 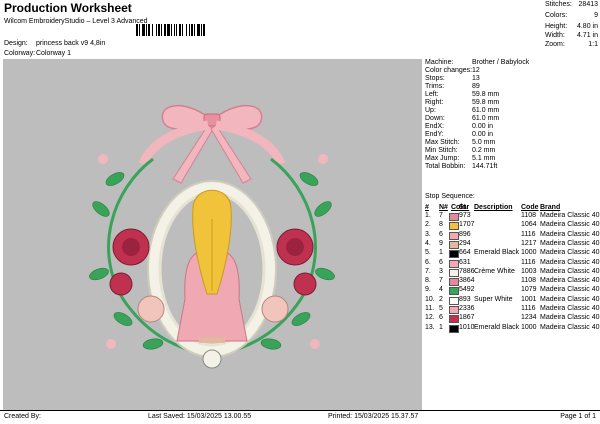 I want to click on info-label: Left:, so click(x=432, y=94).